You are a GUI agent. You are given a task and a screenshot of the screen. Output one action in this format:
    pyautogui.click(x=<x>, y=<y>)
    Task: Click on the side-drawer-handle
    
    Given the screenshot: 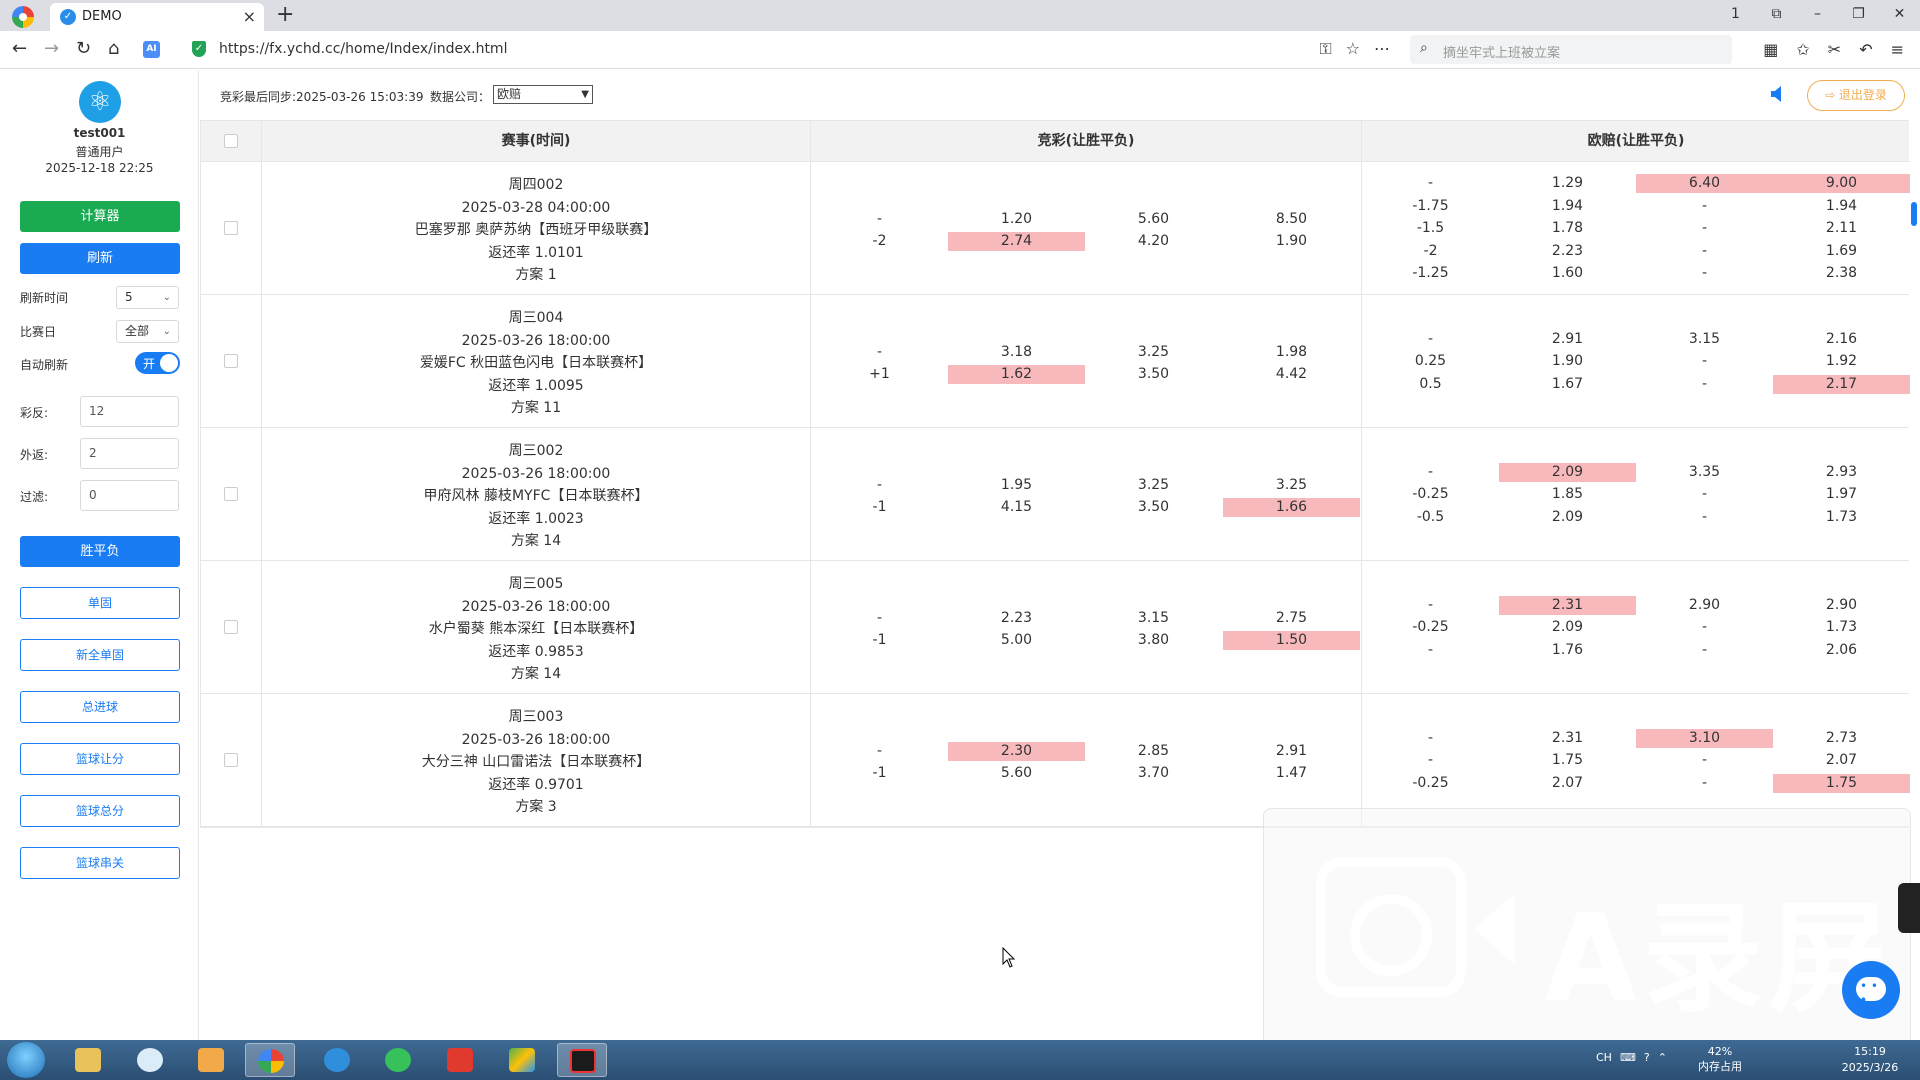 What is the action you would take?
    pyautogui.click(x=1909, y=908)
    